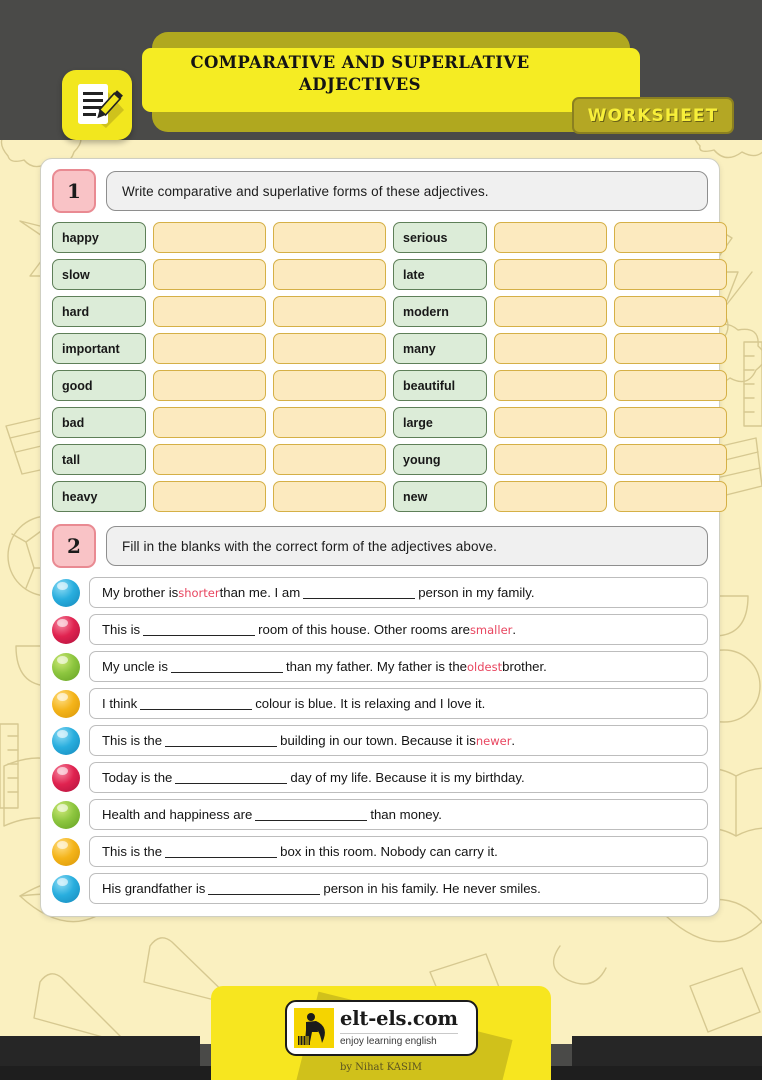 The height and width of the screenshot is (1080, 762). What do you see at coordinates (440, 348) in the screenshot?
I see `adjective-cell-base: many` at bounding box center [440, 348].